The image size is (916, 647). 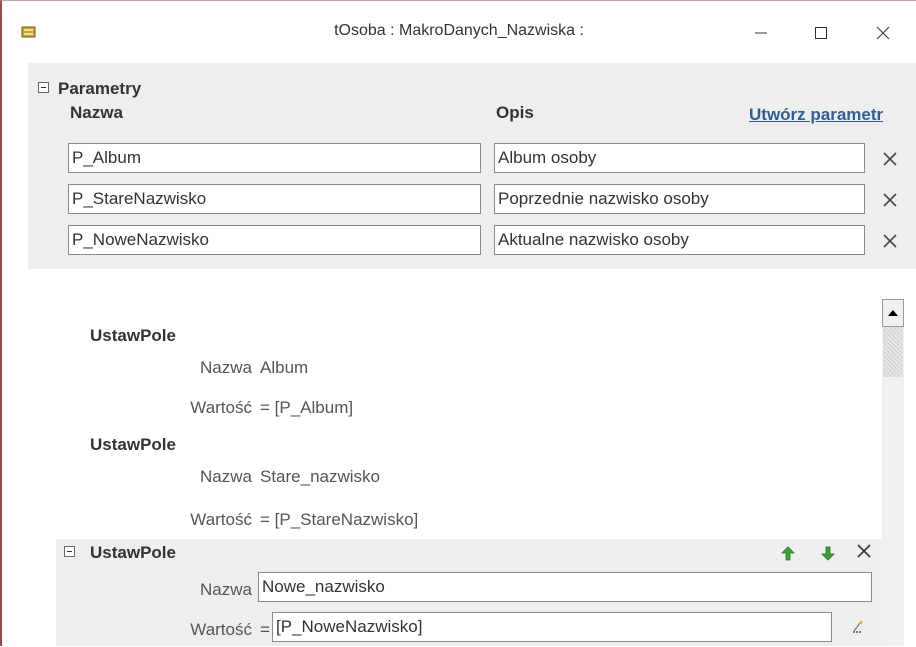 What do you see at coordinates (274, 240) in the screenshot?
I see `parameter-name-field: P_NoweNazwisko` at bounding box center [274, 240].